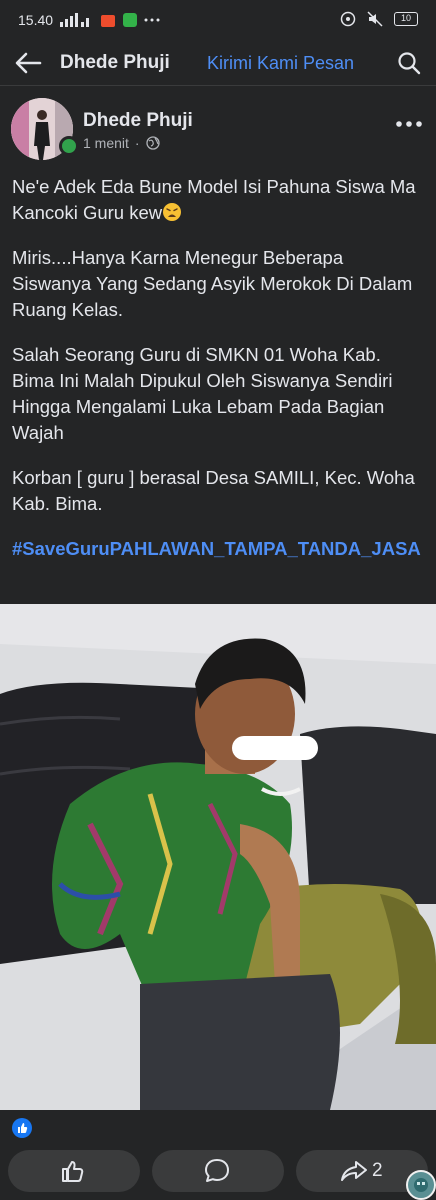 Image resolution: width=436 pixels, height=1200 pixels. I want to click on post-author-name: Dhede Phuji, so click(138, 121).